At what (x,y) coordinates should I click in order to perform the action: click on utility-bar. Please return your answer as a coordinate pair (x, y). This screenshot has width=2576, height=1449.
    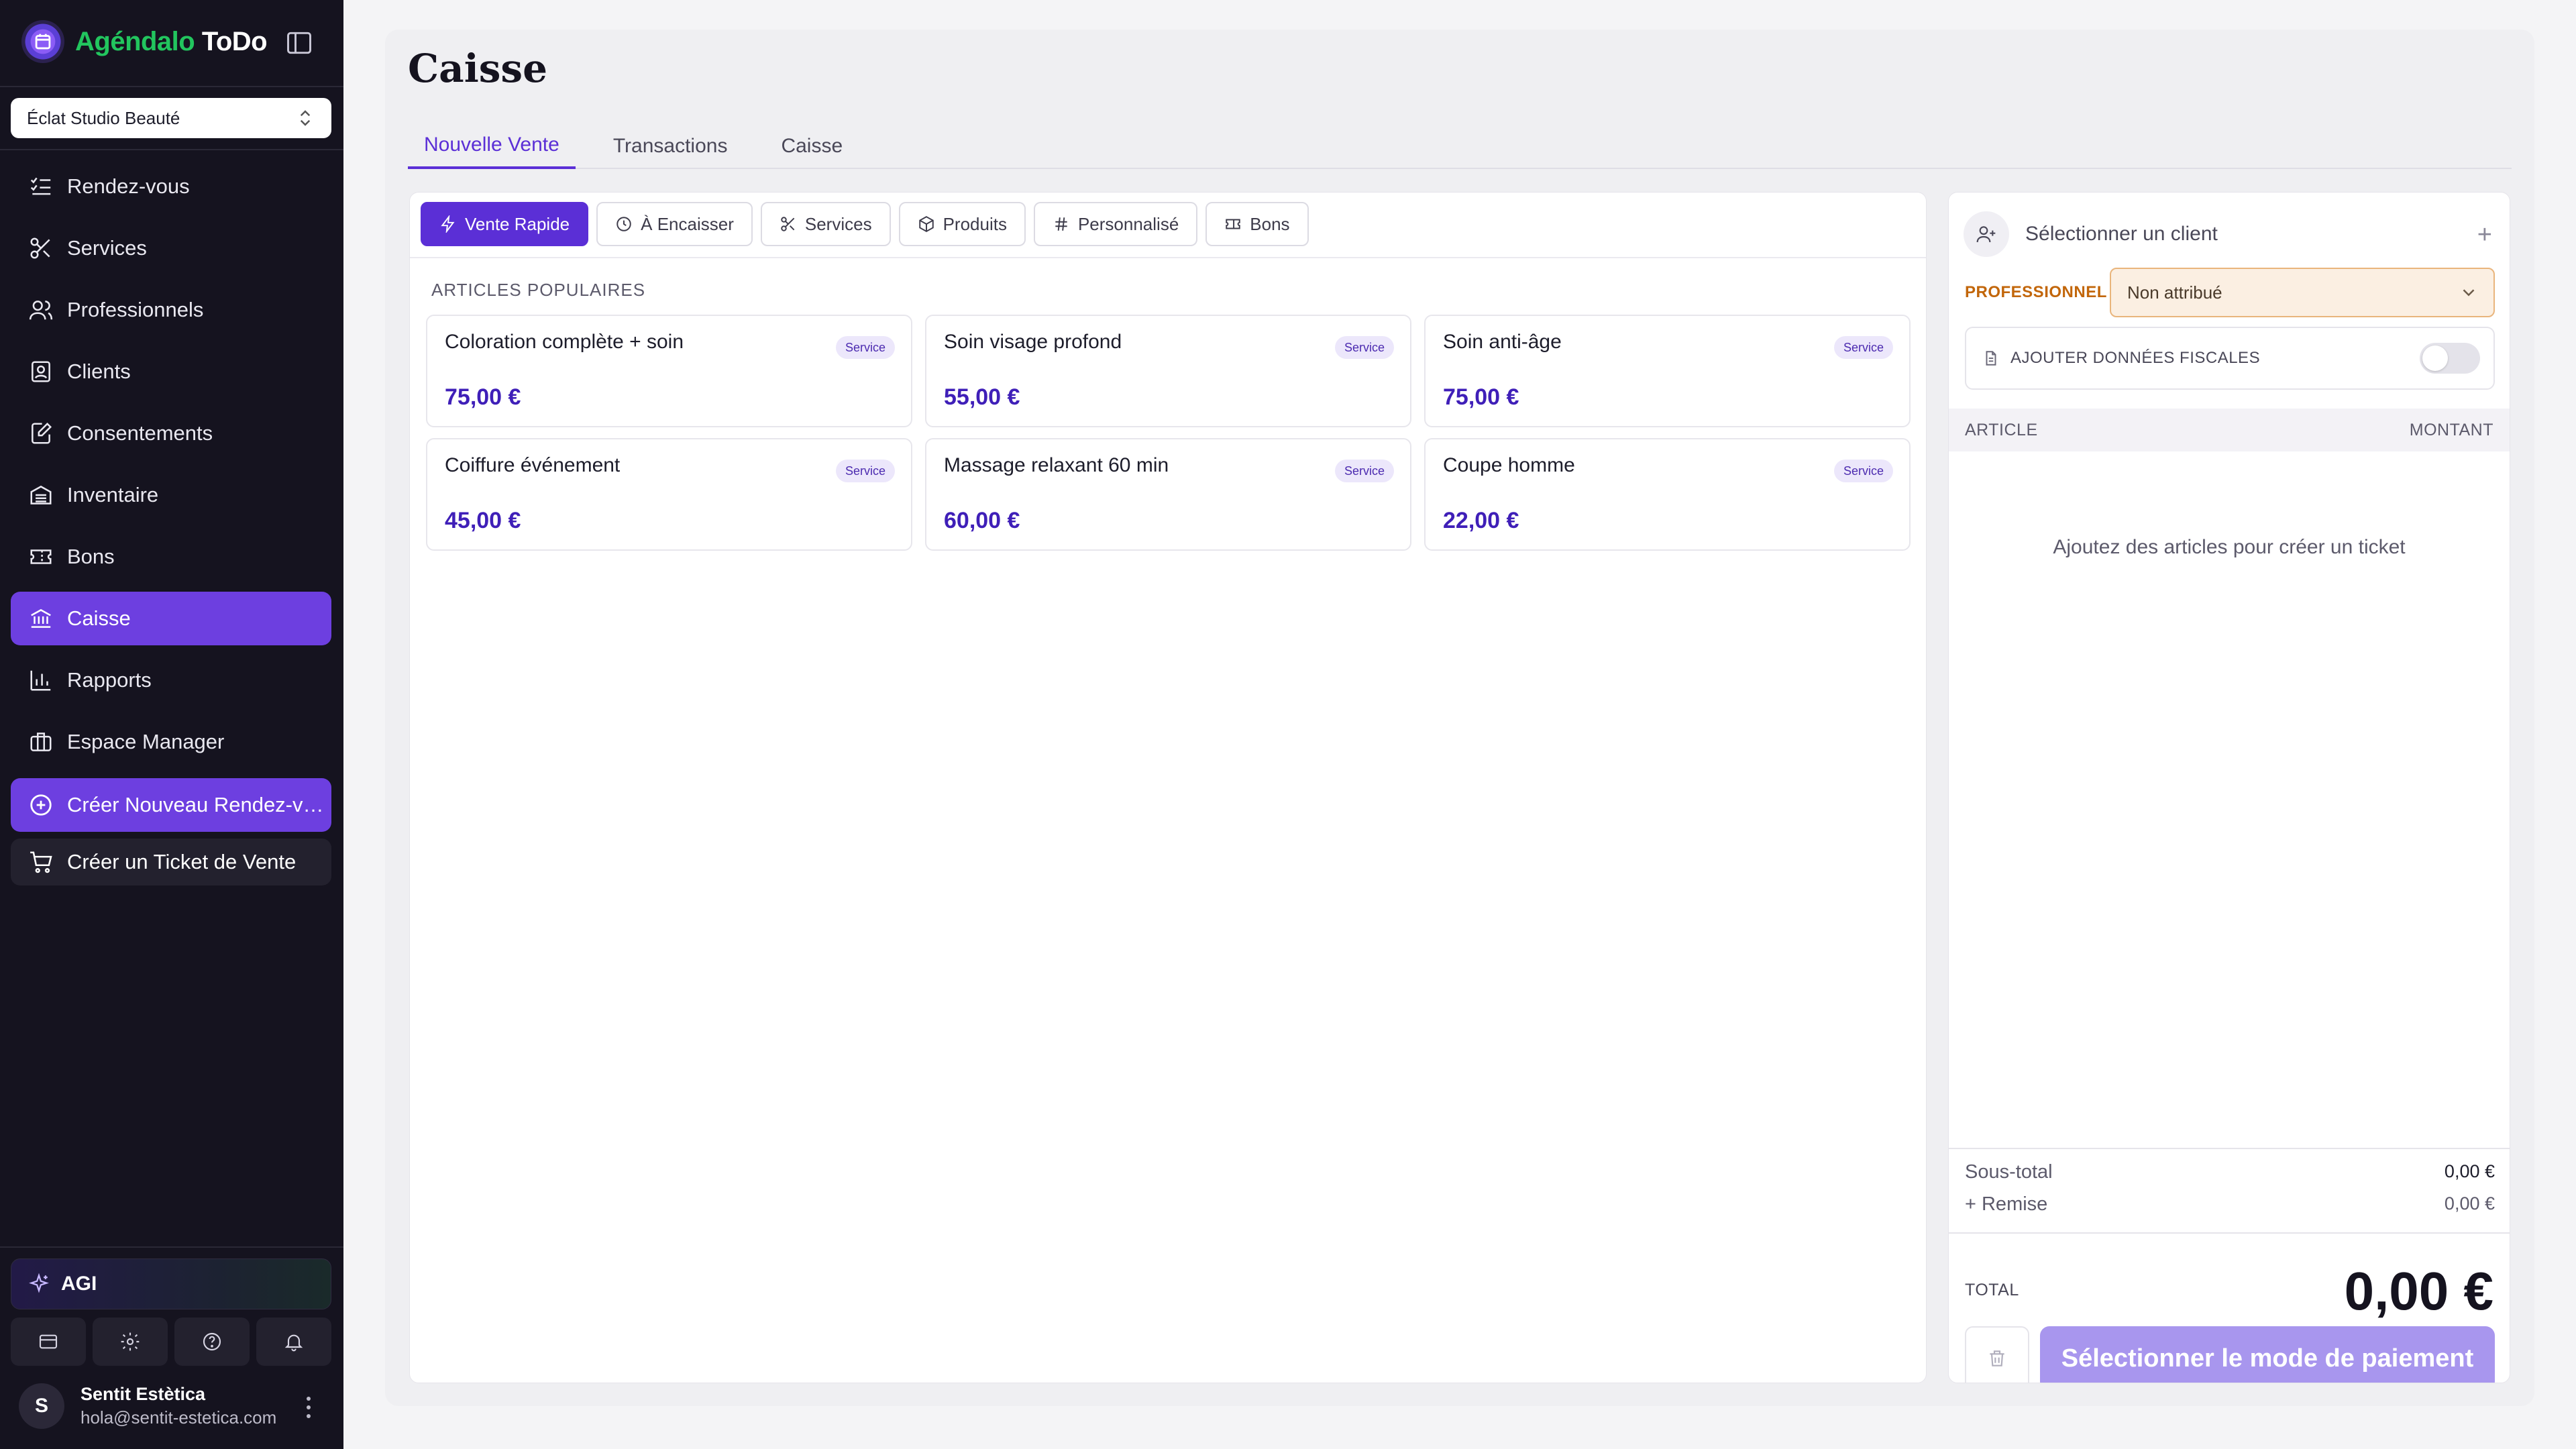
    Looking at the image, I should click on (171, 1342).